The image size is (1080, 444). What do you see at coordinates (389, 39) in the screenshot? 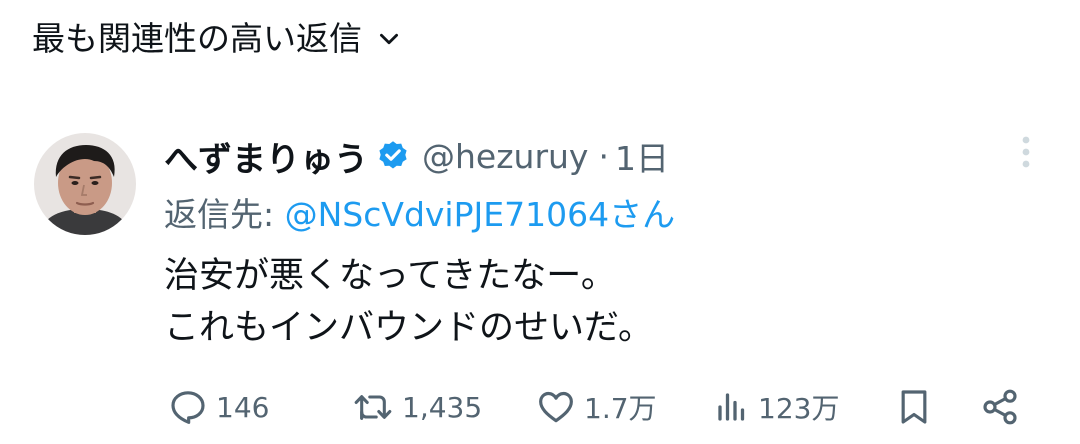
I see `chevron-down-icon` at bounding box center [389, 39].